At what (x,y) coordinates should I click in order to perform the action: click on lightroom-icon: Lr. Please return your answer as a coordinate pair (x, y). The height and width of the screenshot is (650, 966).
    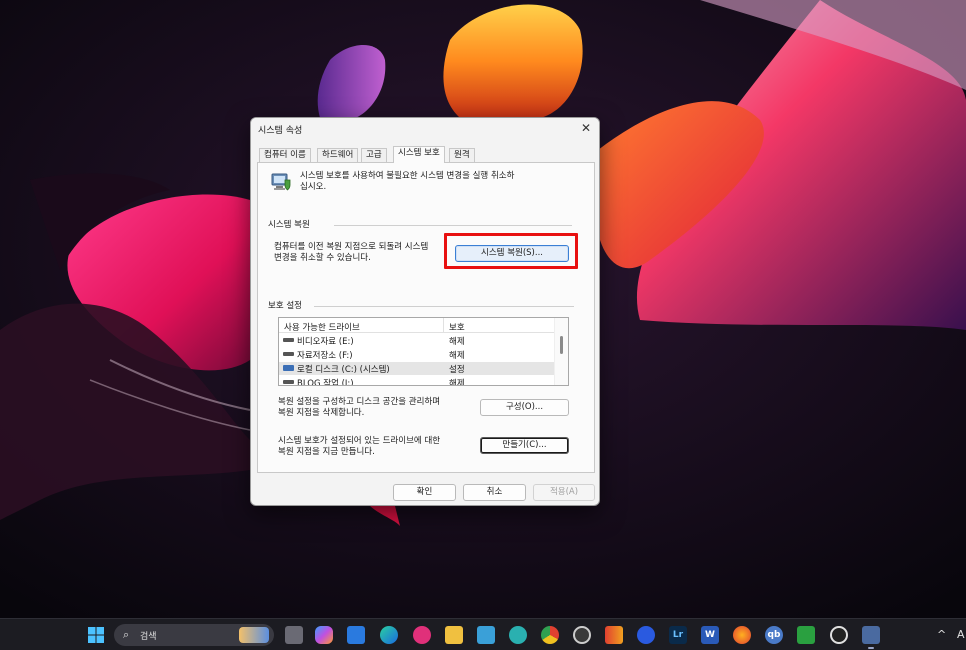
    Looking at the image, I should click on (678, 635).